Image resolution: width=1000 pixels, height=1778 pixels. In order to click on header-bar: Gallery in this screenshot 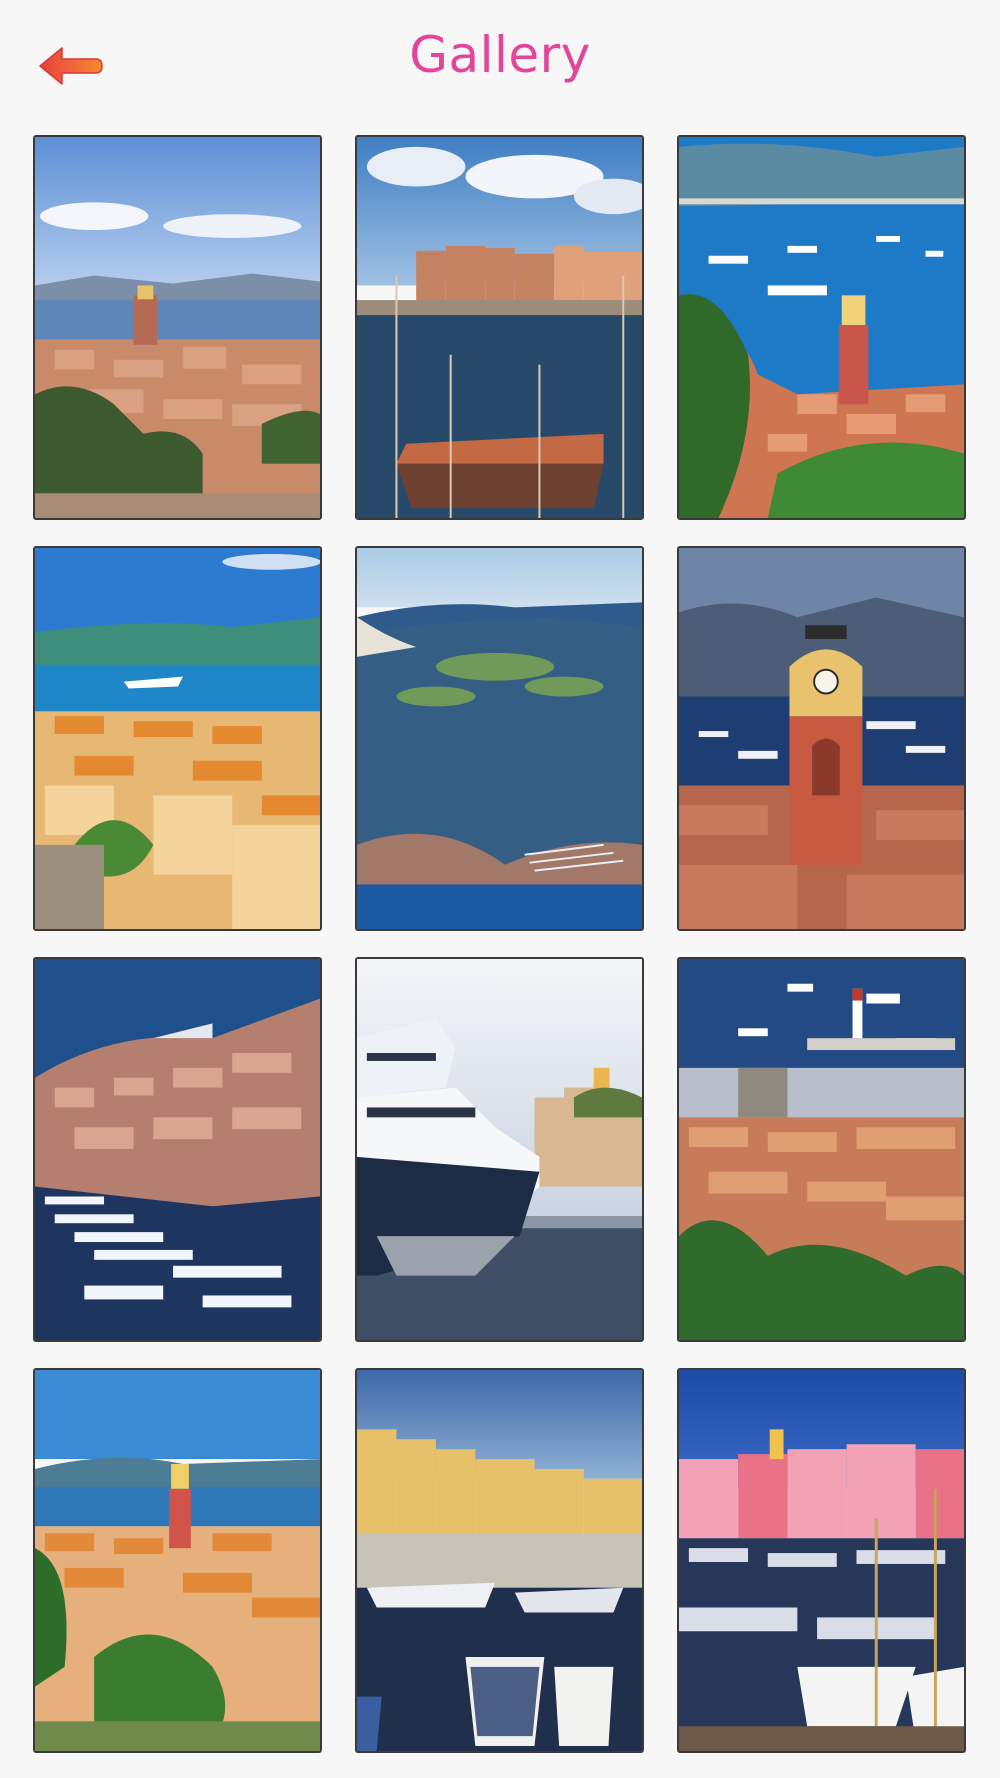, I will do `click(500, 65)`.